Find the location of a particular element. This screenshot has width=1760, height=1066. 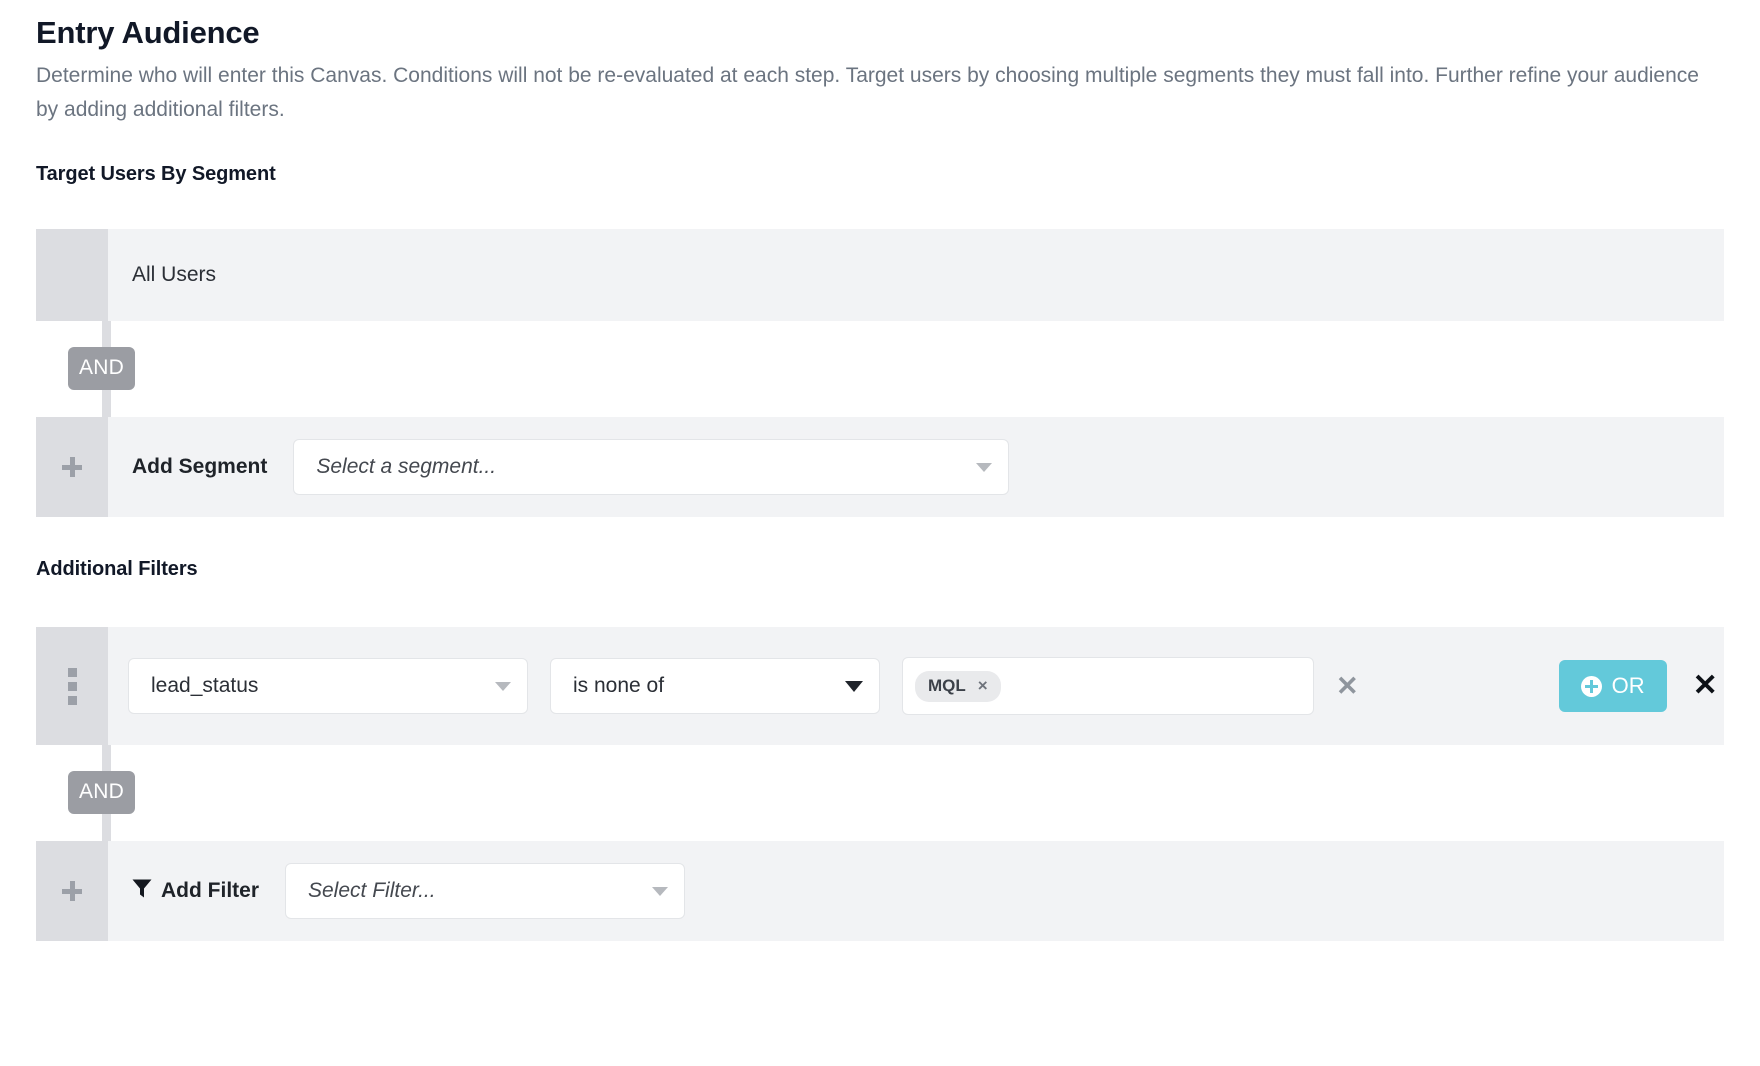

add-filter-plus-handle is located at coordinates (72, 891).